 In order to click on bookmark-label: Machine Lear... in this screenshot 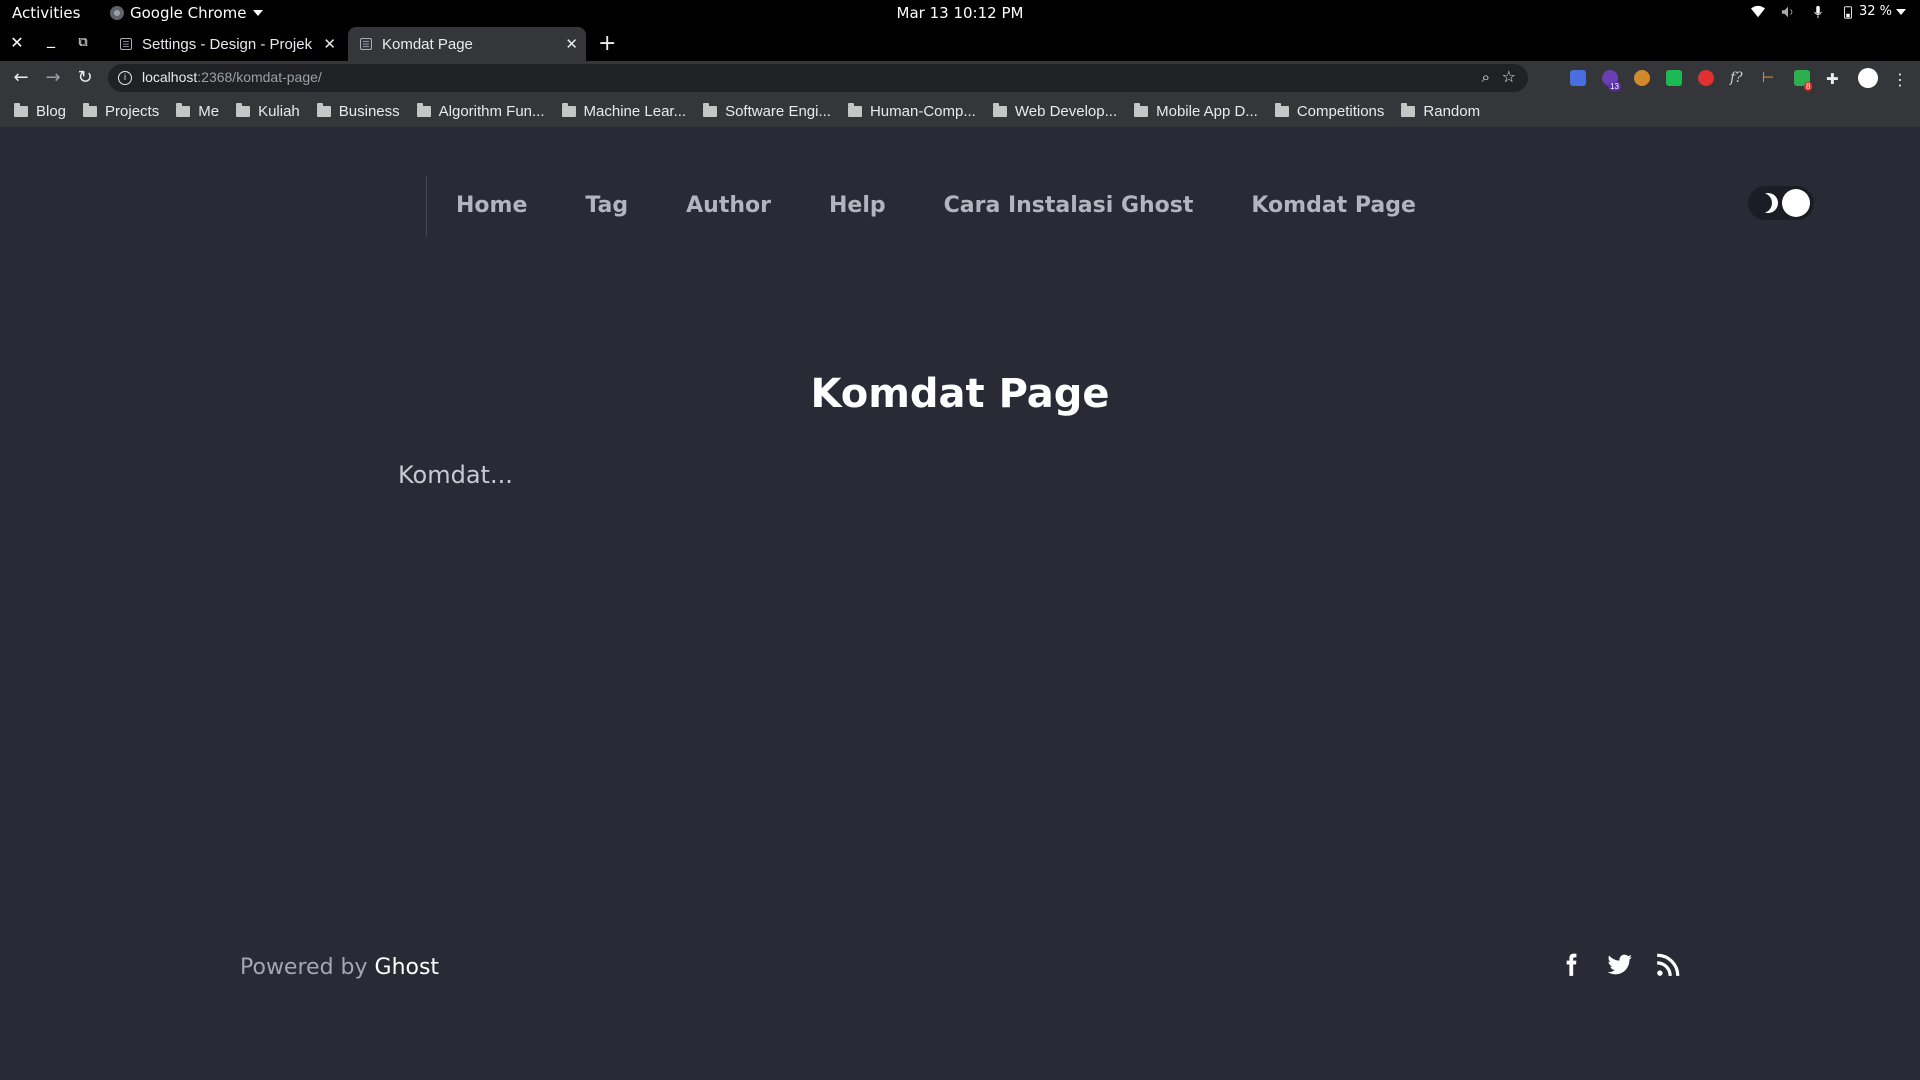, I will do `click(635, 111)`.